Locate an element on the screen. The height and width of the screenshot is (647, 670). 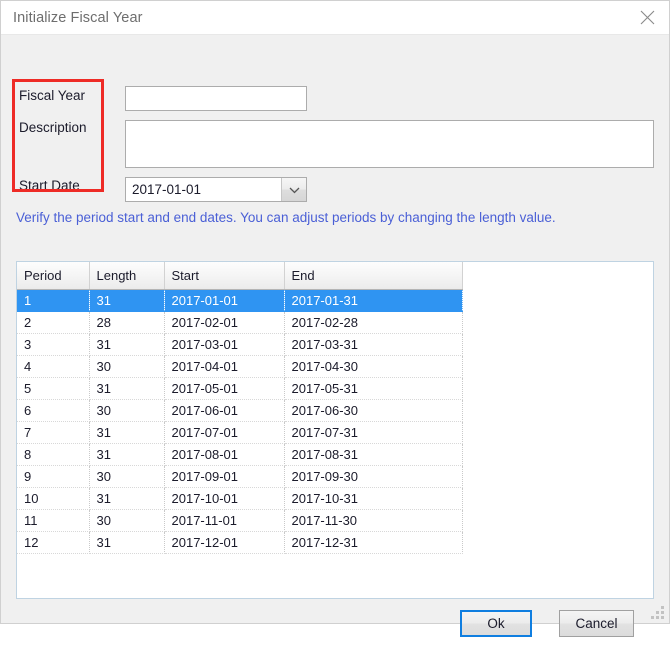
cell-period: 6 is located at coordinates (53, 410).